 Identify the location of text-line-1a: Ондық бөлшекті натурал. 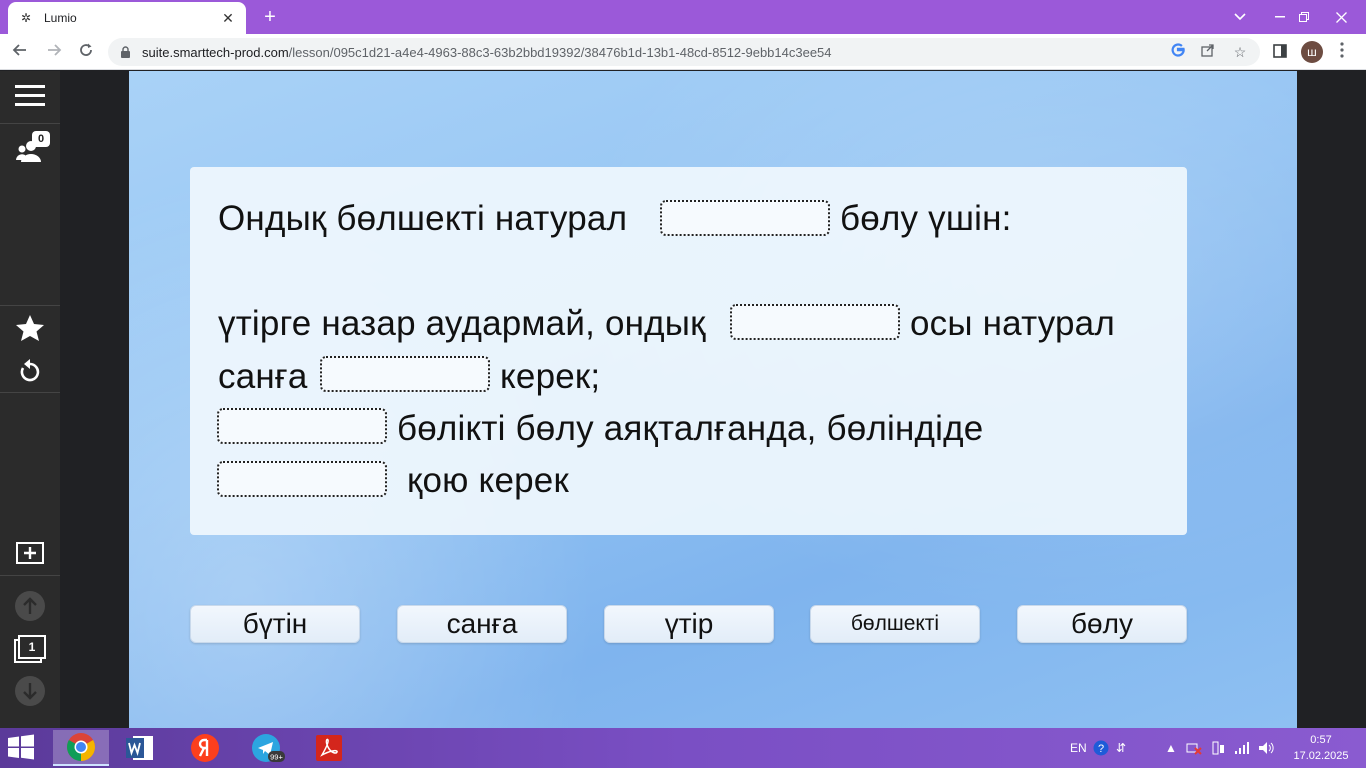
(423, 218).